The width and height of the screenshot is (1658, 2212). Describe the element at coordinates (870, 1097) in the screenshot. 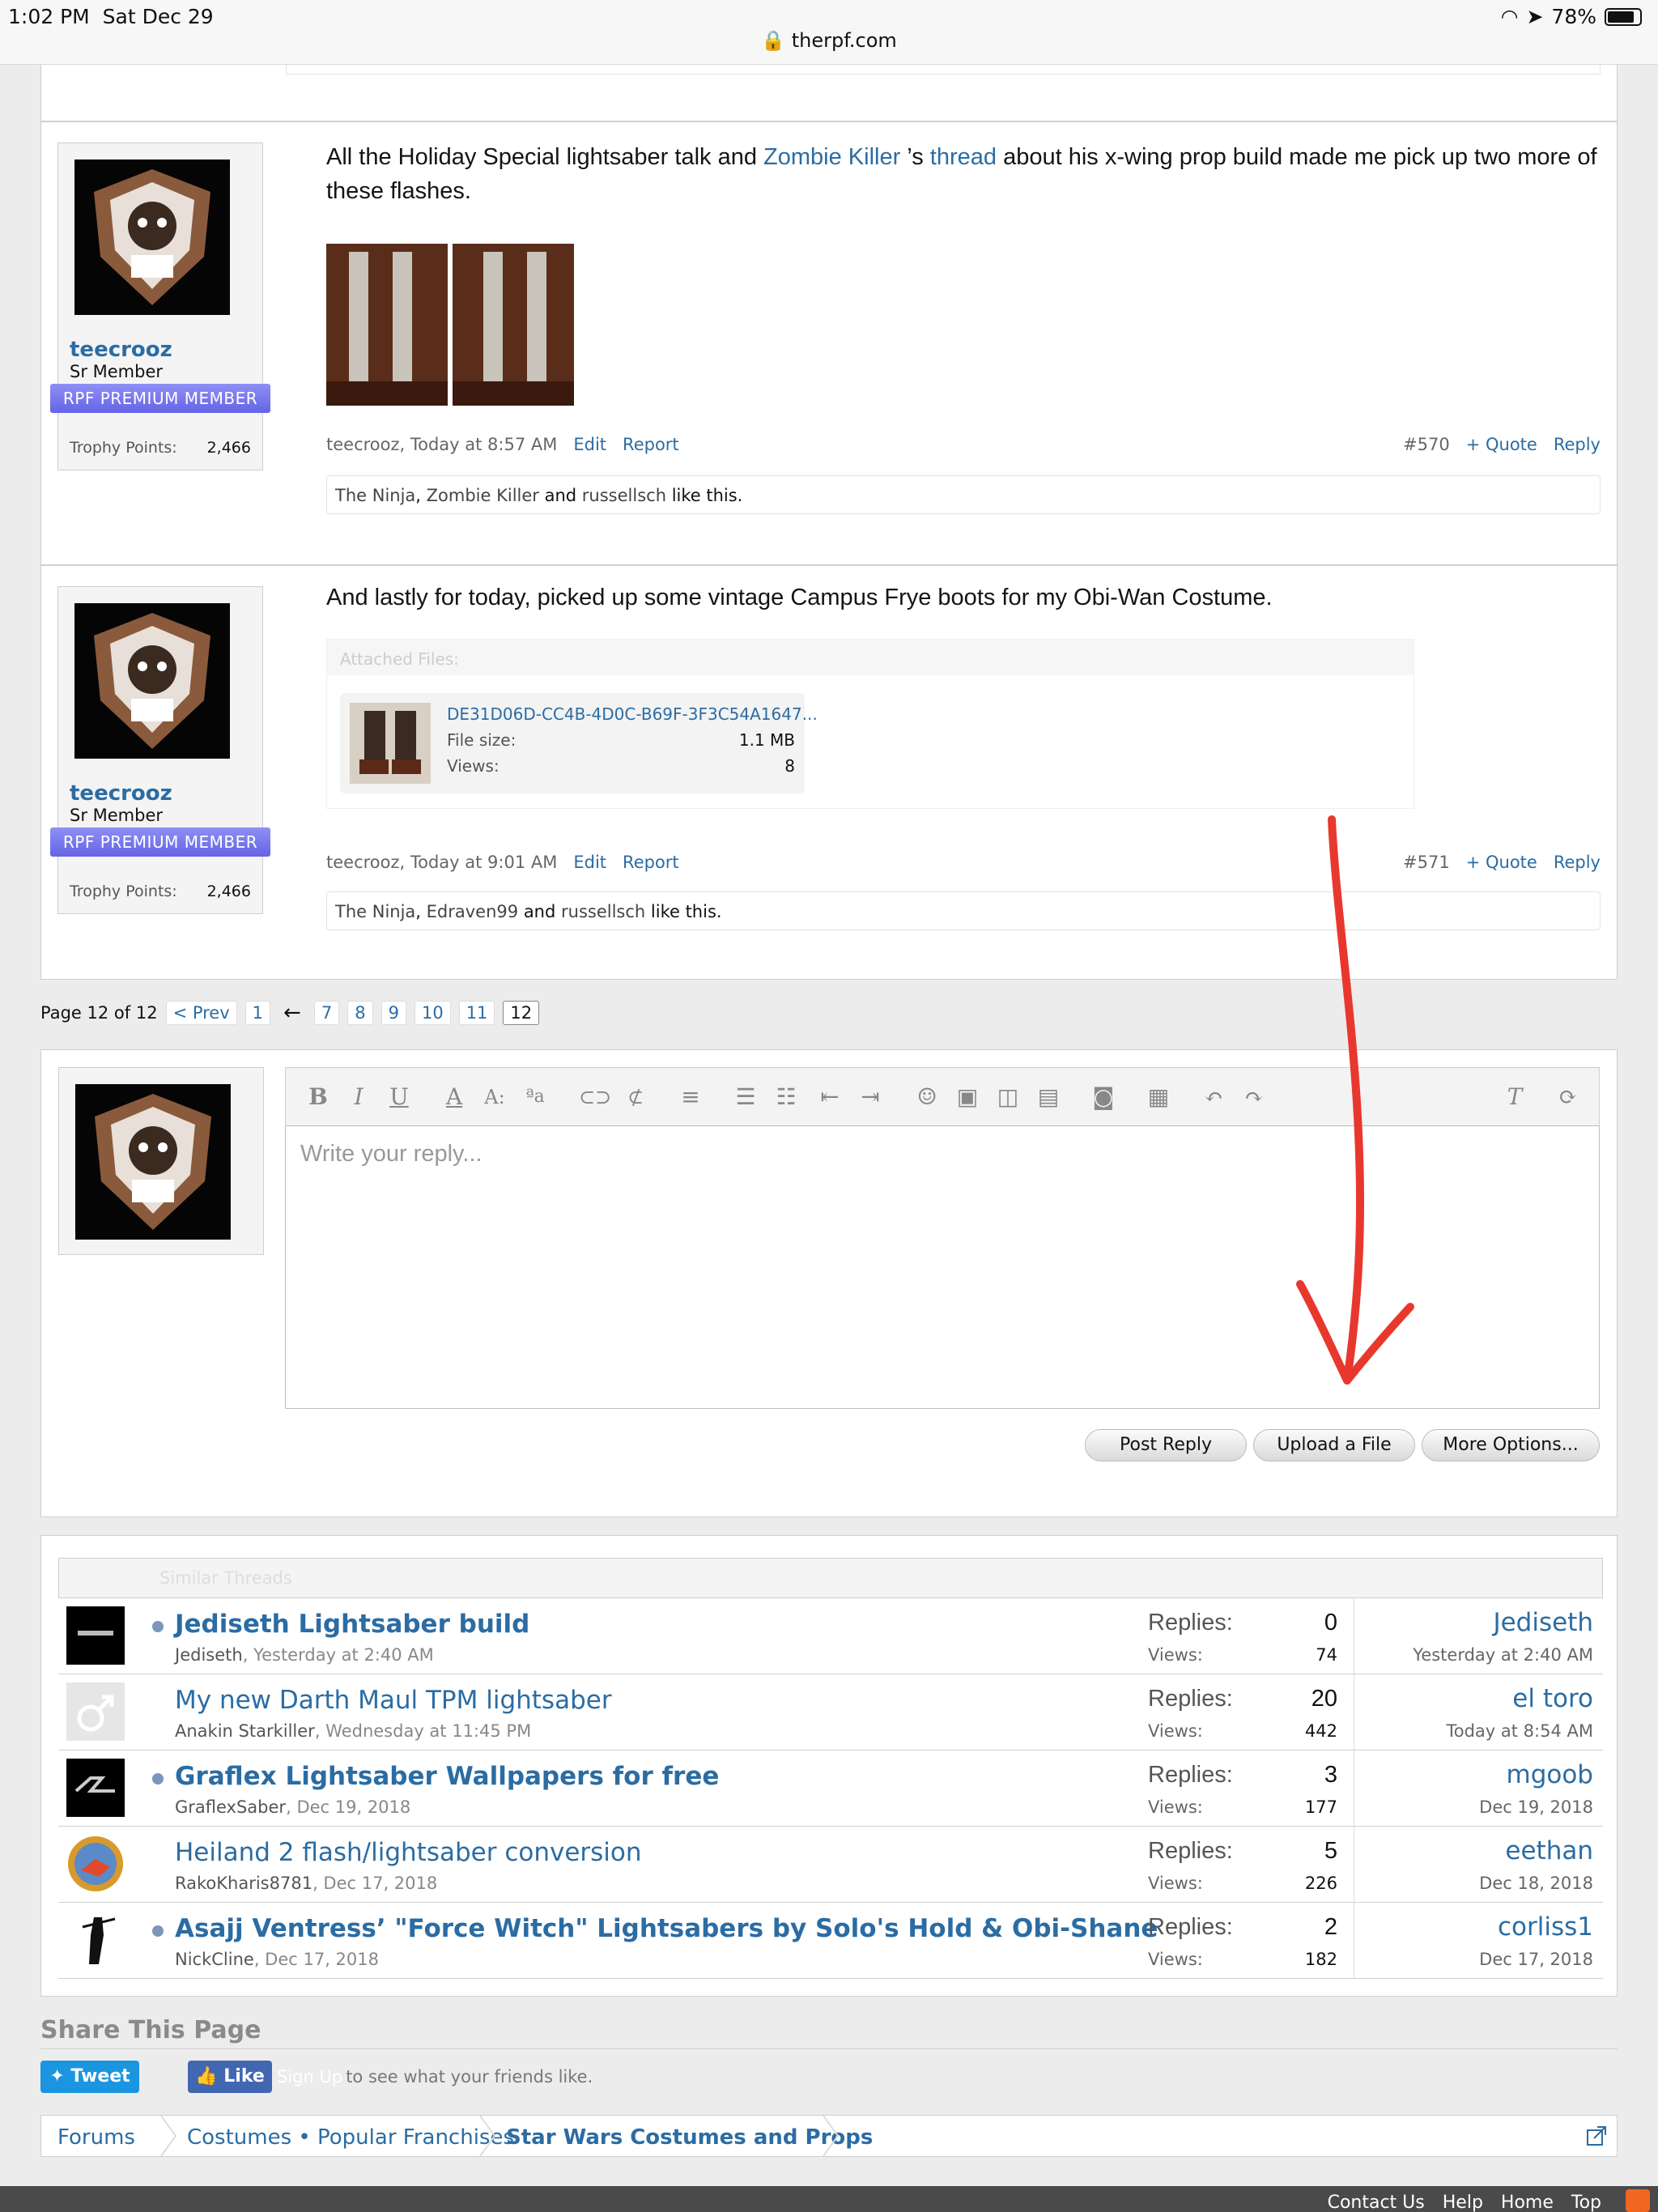

I see `indent-icon: ⇥` at that location.